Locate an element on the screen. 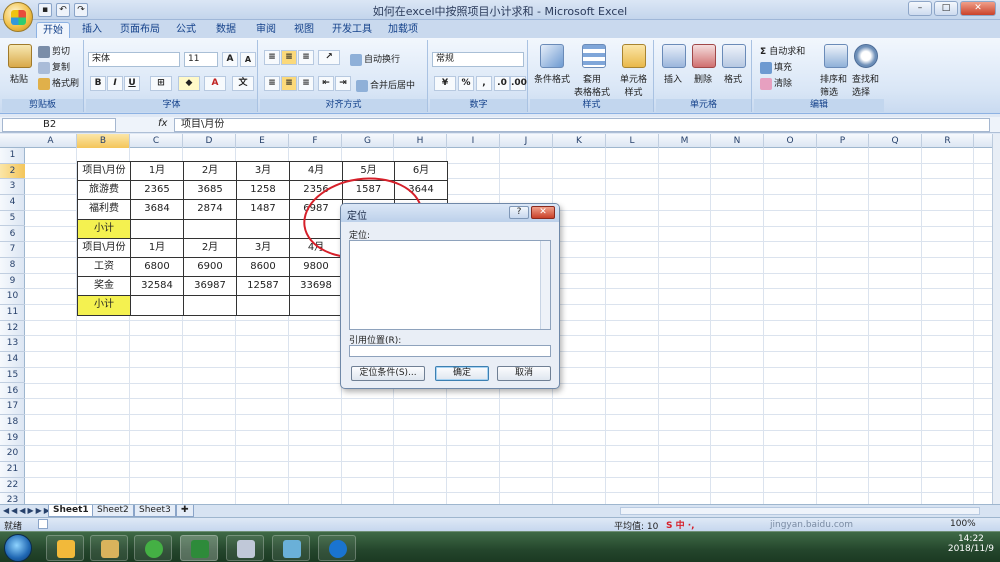  fill-button: 填充 is located at coordinates (776, 67).